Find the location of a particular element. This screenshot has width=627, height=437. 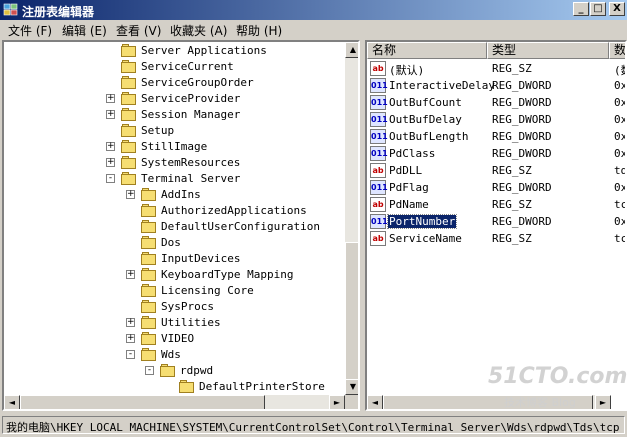

tree-item: + StillImage is located at coordinates (174, 147).